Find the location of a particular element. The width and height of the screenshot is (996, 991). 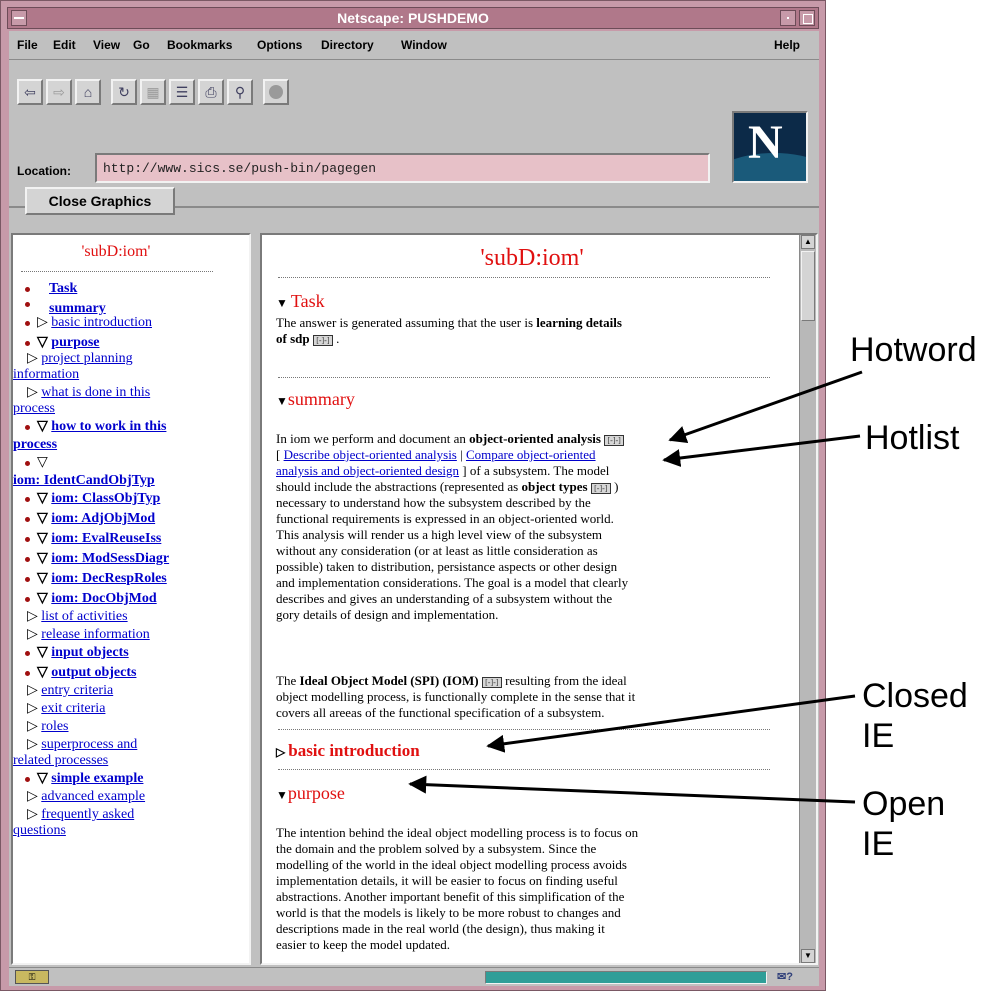

arrow-hotlist is located at coordinates (761, 450).